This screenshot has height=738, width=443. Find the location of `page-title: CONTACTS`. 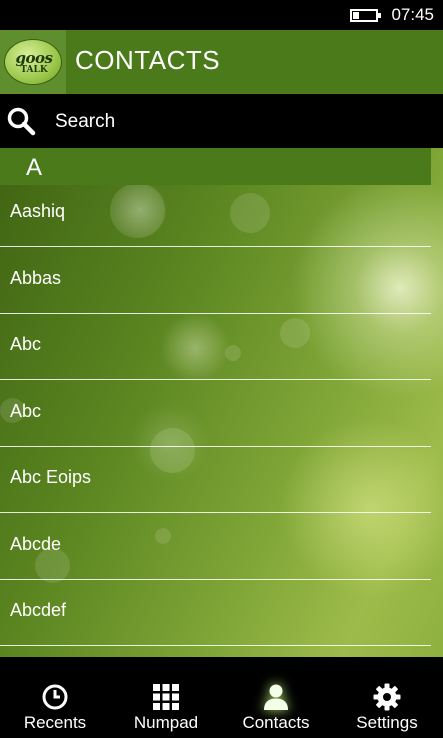

page-title: CONTACTS is located at coordinates (148, 60).